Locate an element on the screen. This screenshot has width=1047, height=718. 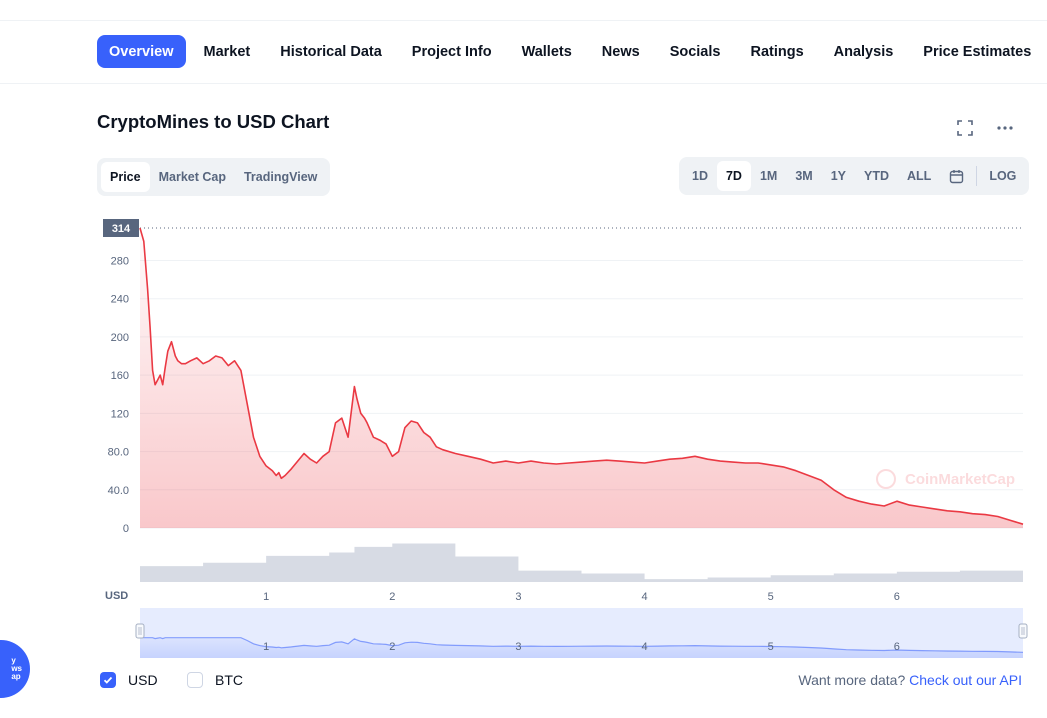
fullscreen-icon is located at coordinates (965, 128).